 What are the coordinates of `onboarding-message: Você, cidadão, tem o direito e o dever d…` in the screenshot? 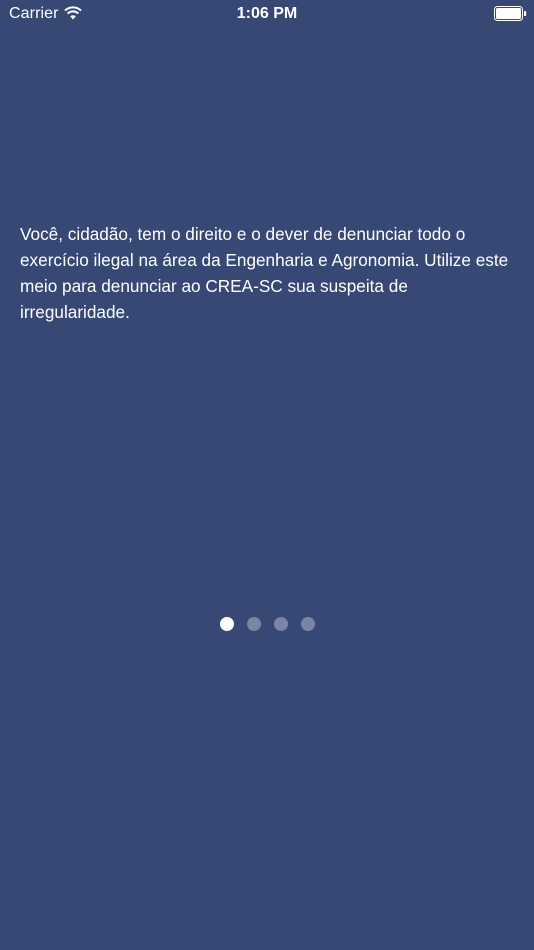 It's located at (264, 273).